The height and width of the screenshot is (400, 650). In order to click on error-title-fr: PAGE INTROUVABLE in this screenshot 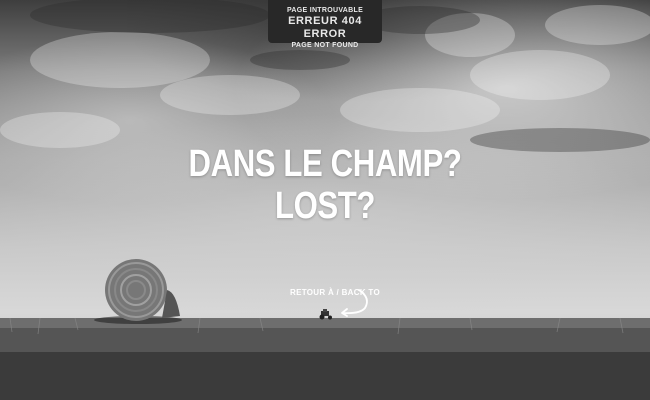, I will do `click(325, 10)`.